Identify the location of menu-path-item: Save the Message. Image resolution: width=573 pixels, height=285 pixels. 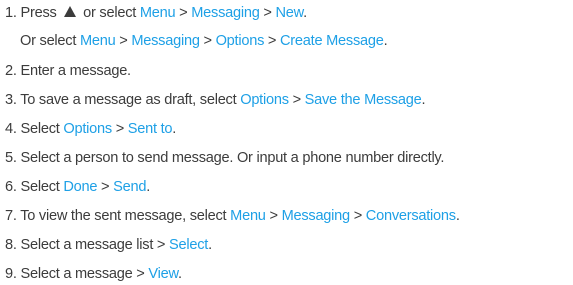
(363, 100).